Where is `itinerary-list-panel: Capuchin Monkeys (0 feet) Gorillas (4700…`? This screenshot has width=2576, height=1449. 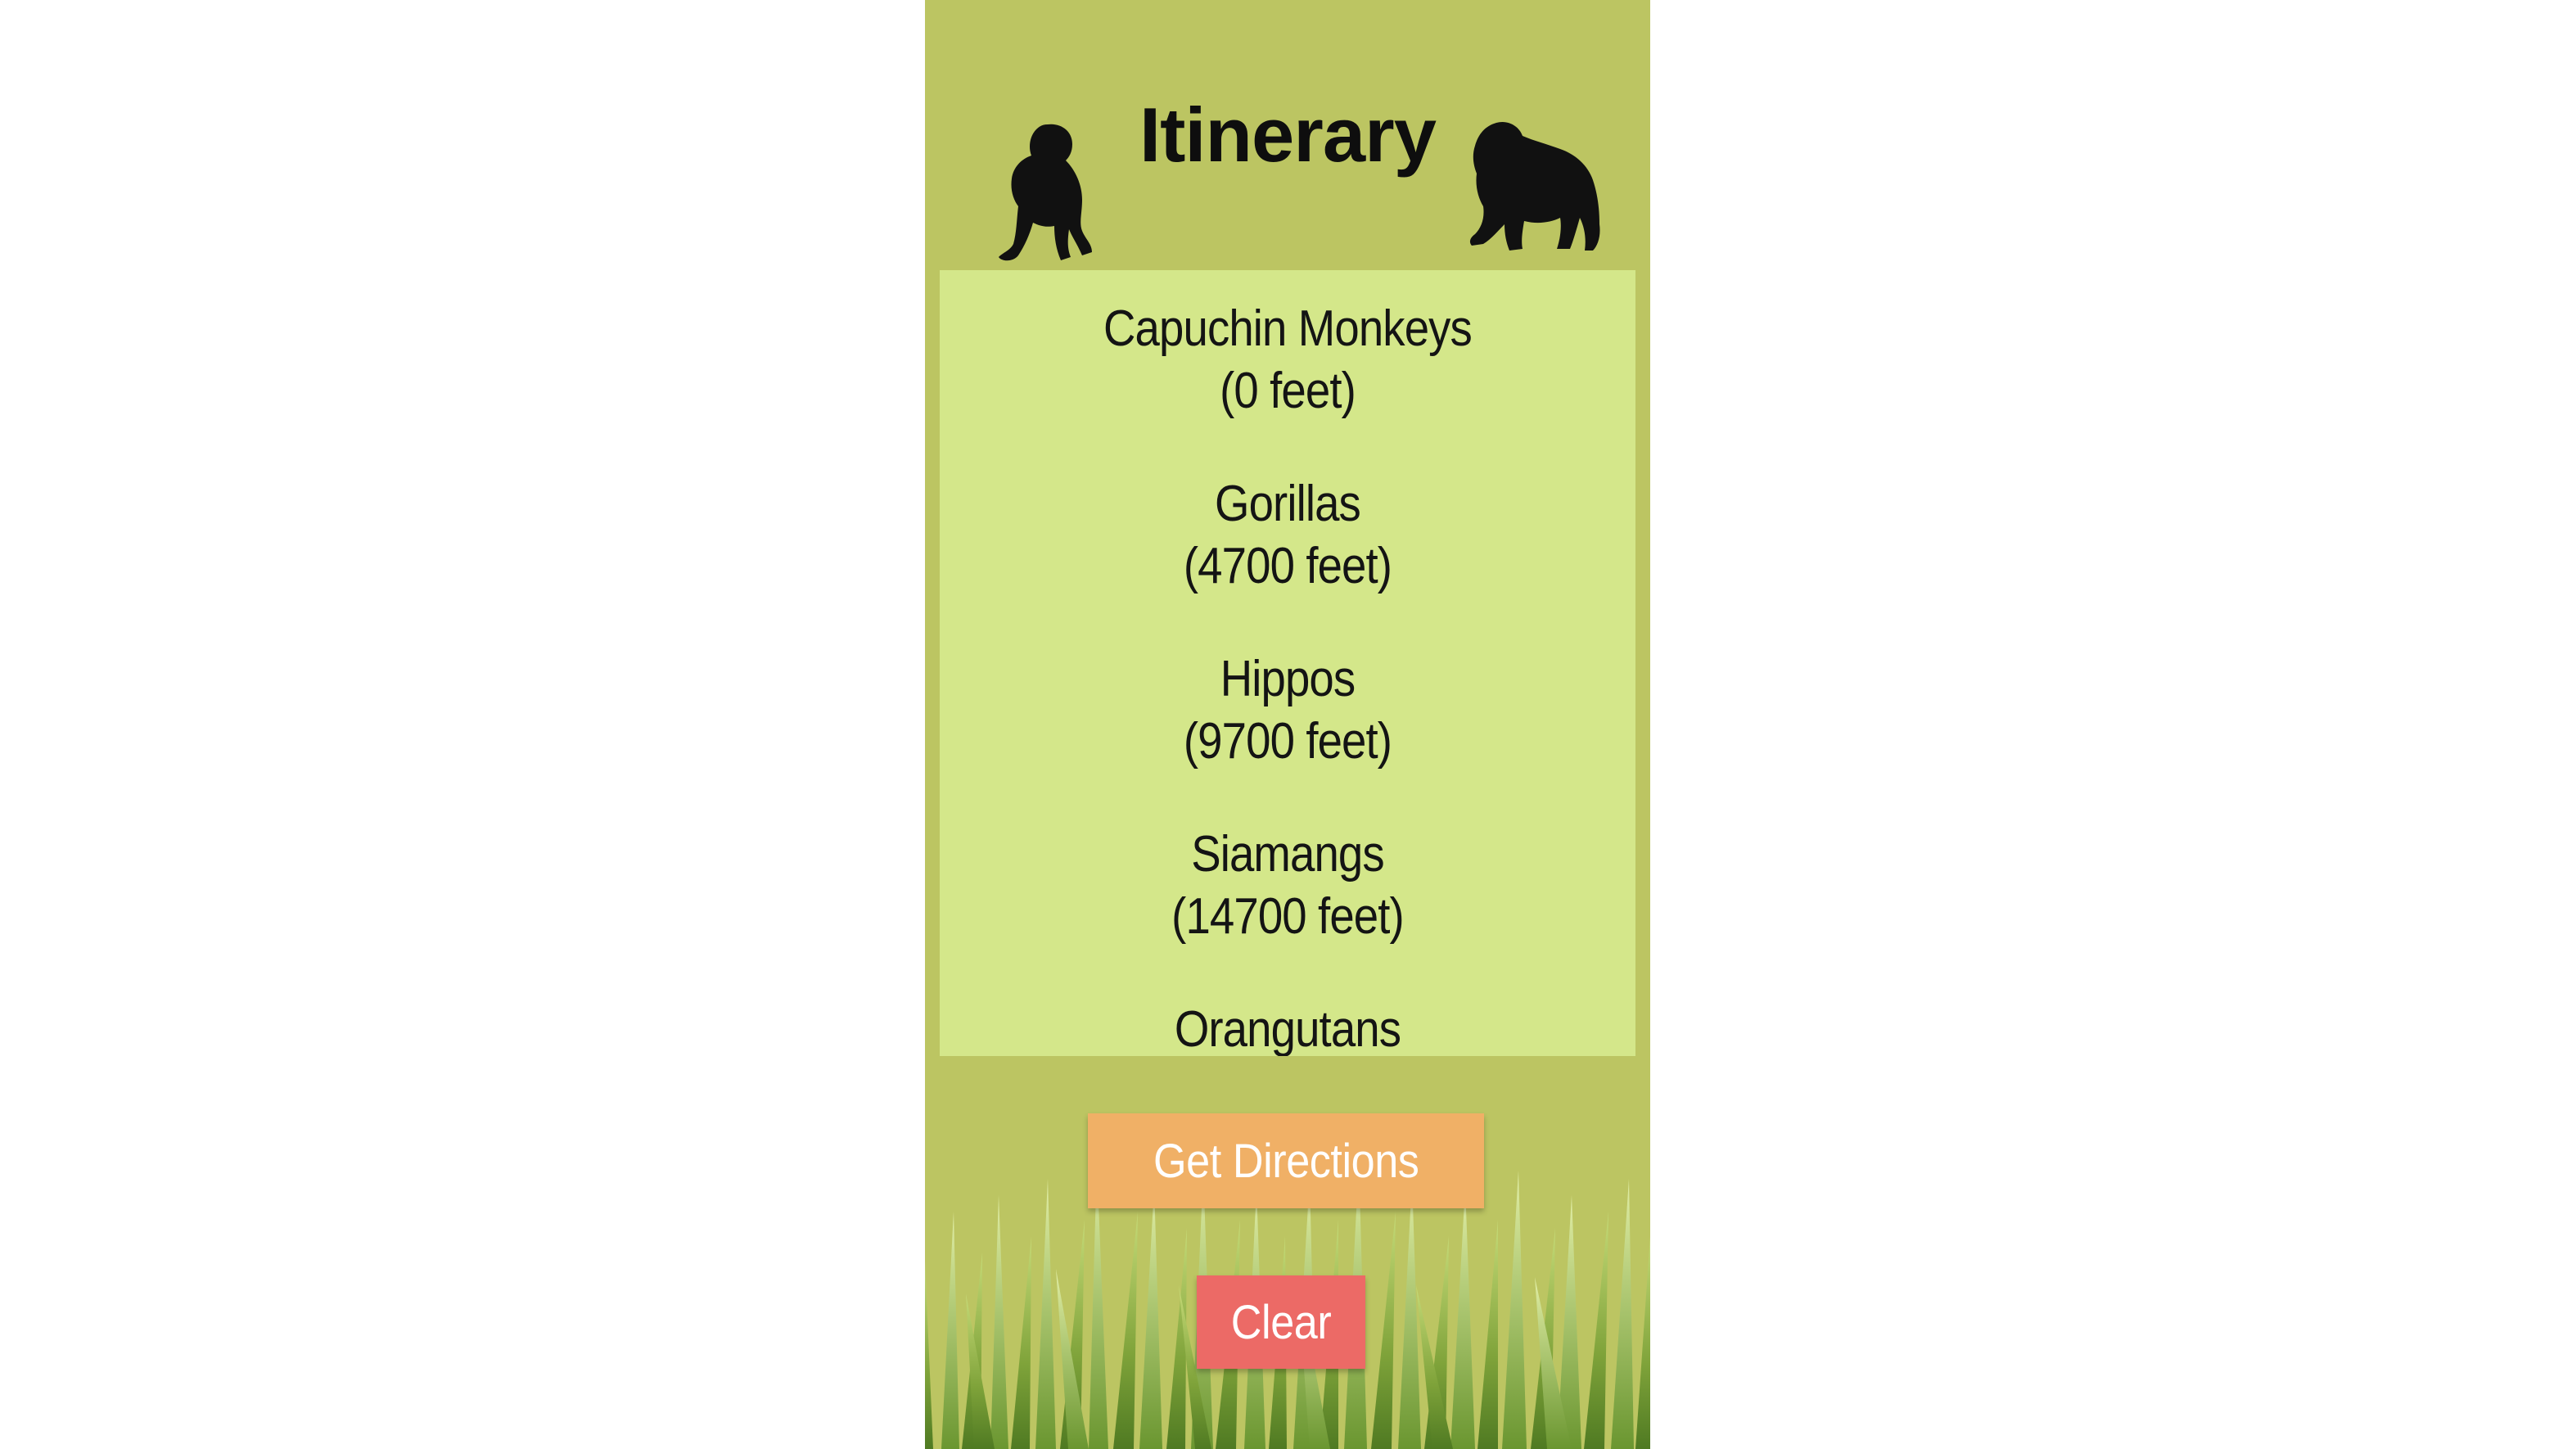
itinerary-list-panel: Capuchin Monkeys (0 feet) Gorillas (4700… is located at coordinates (1287, 663).